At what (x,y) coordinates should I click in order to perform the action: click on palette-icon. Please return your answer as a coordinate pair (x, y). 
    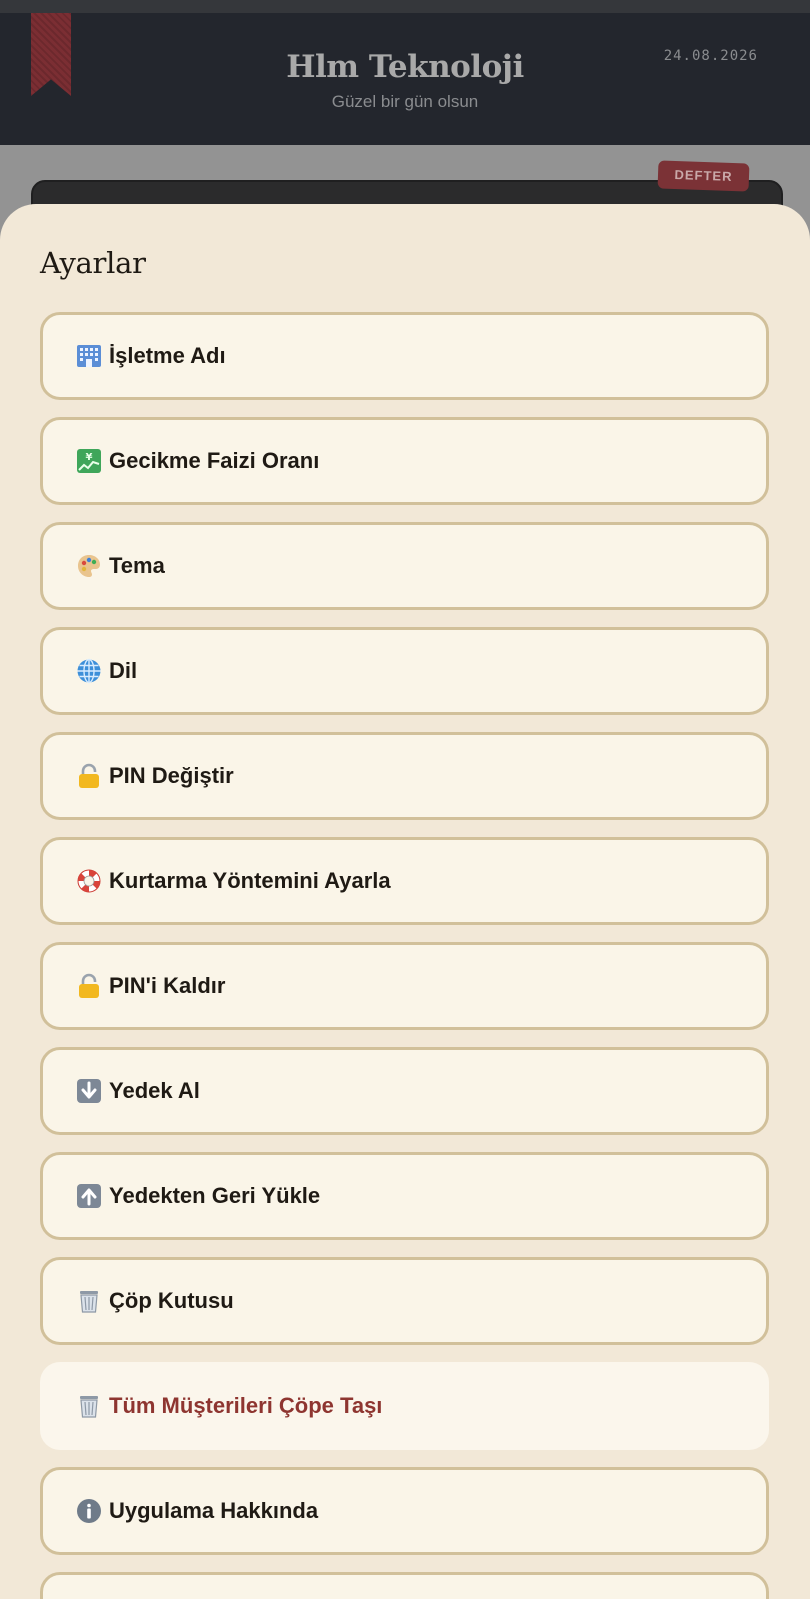
    Looking at the image, I should click on (88, 566).